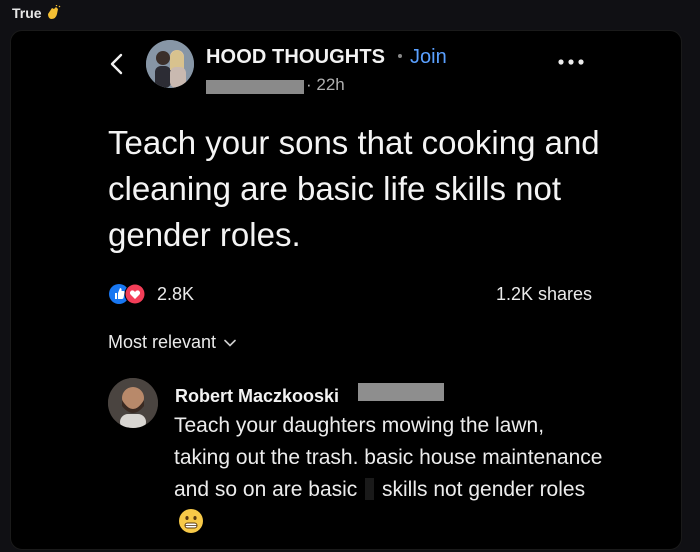  I want to click on grimacing-face-emoji-icon, so click(191, 521).